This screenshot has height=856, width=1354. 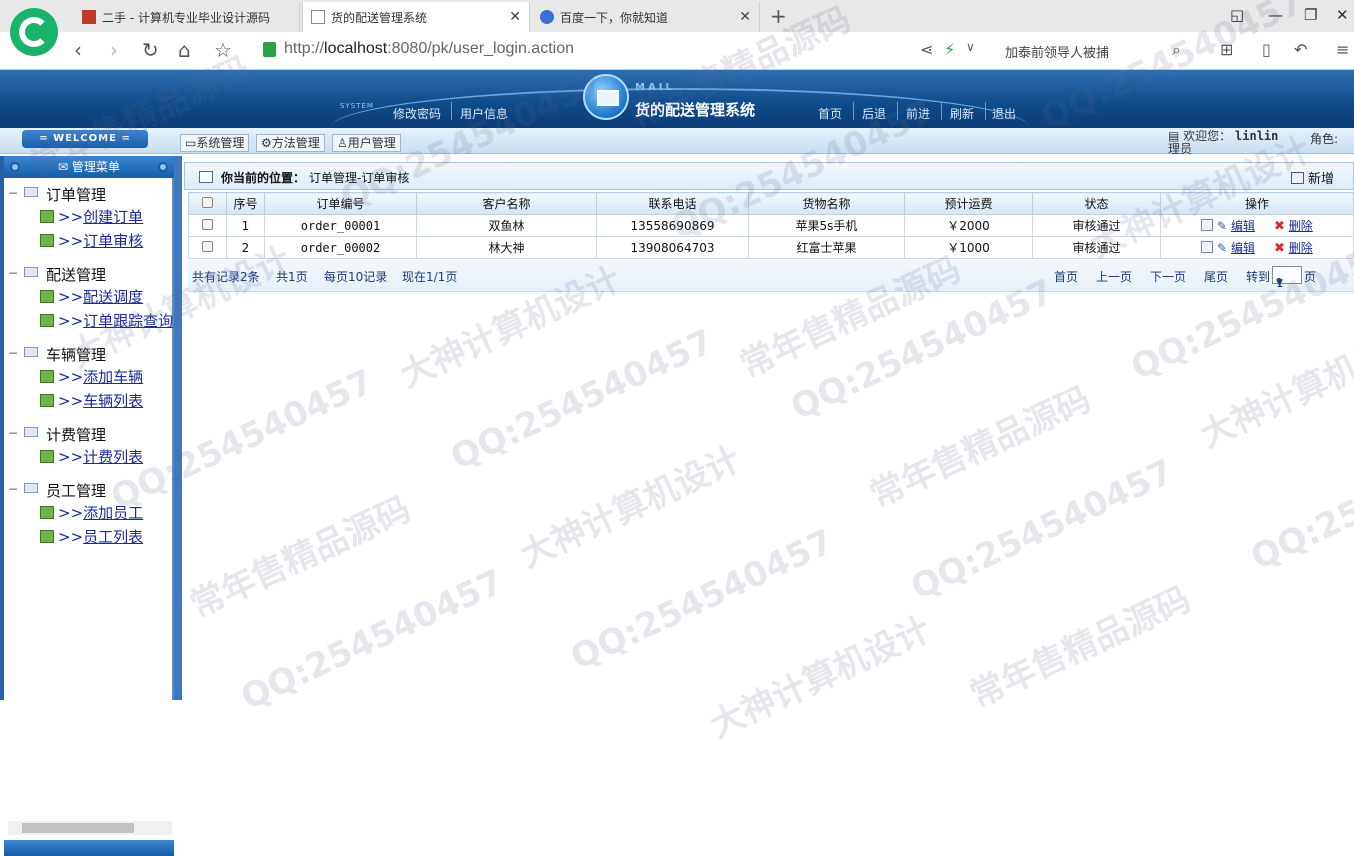 What do you see at coordinates (646, 17) in the screenshot?
I see `browser-tab-3: 百度一下，你就知道 ✕` at bounding box center [646, 17].